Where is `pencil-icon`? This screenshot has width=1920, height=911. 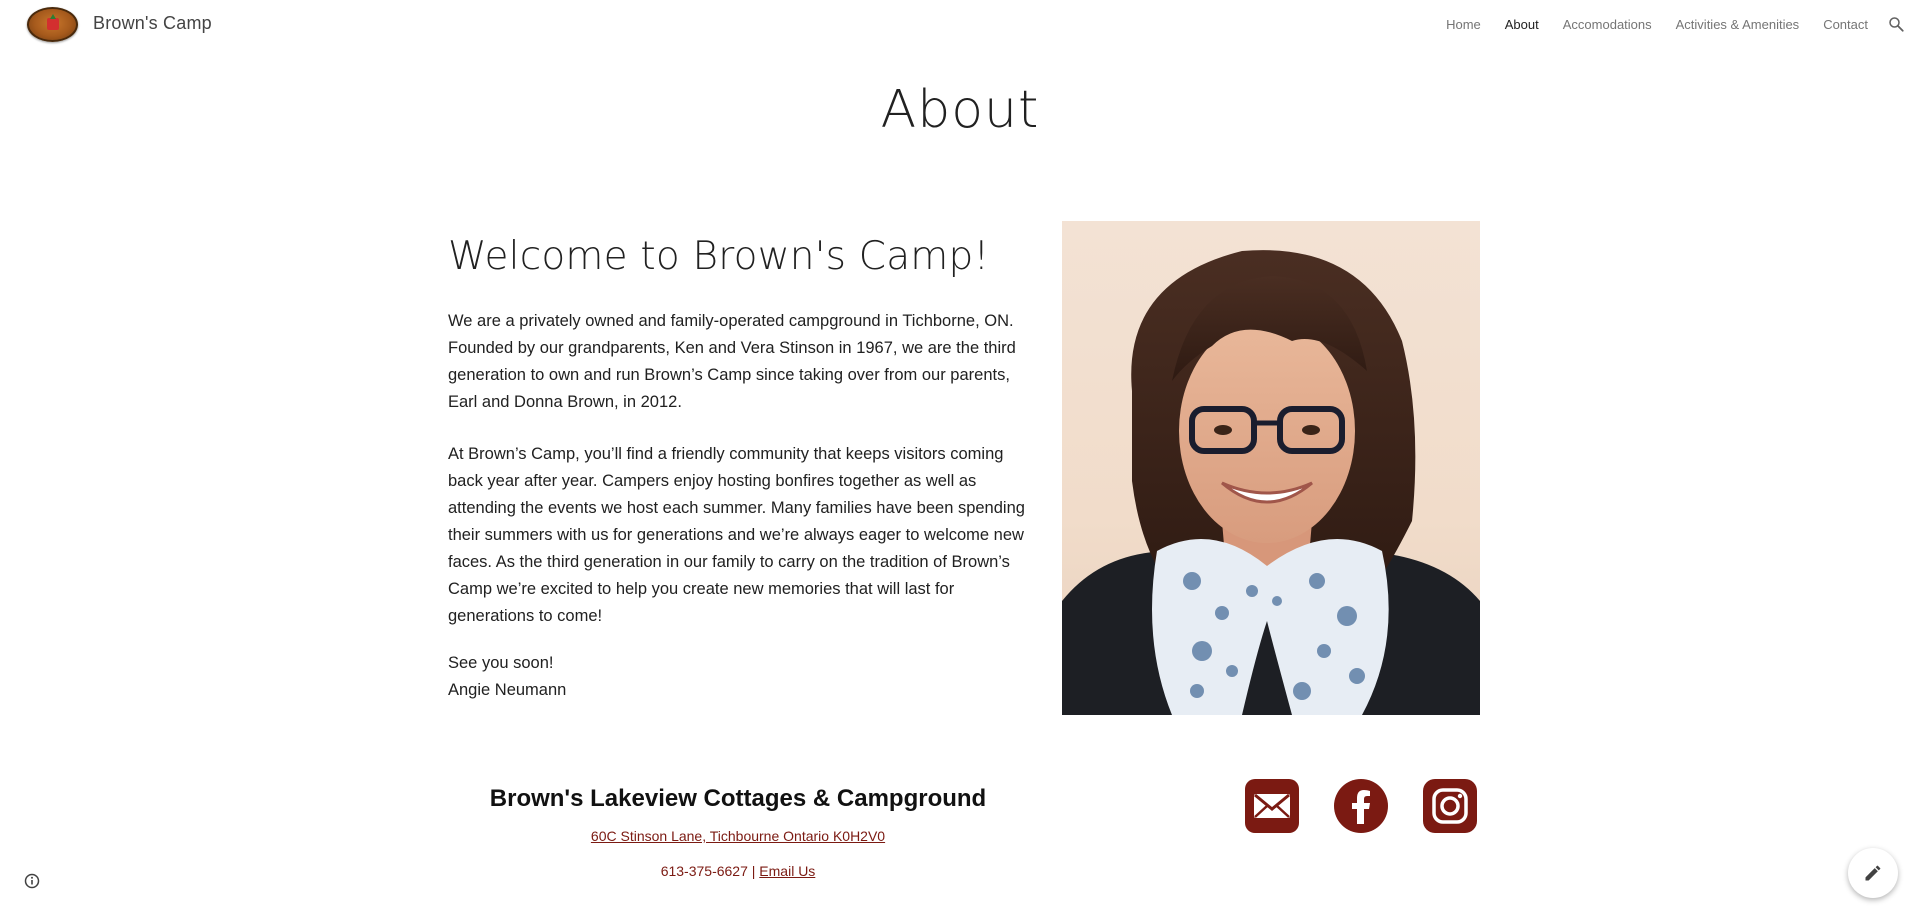 pencil-icon is located at coordinates (1873, 873).